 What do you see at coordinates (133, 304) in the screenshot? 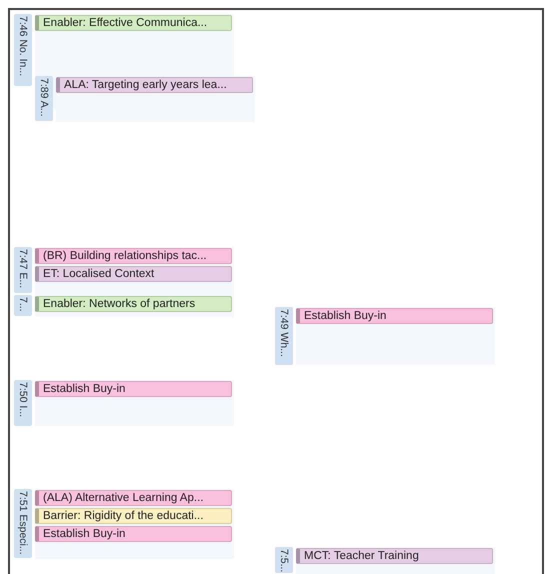
I see `code-tag: Enabler: Networks of partners` at bounding box center [133, 304].